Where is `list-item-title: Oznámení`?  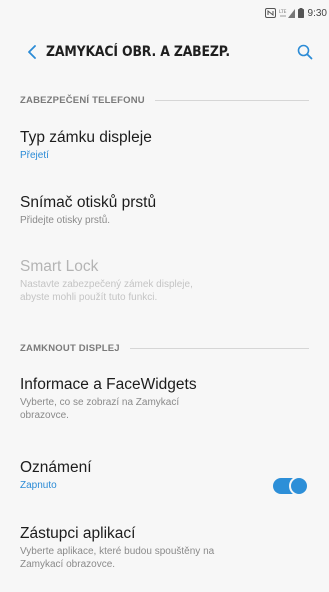 list-item-title: Oznámení is located at coordinates (56, 467).